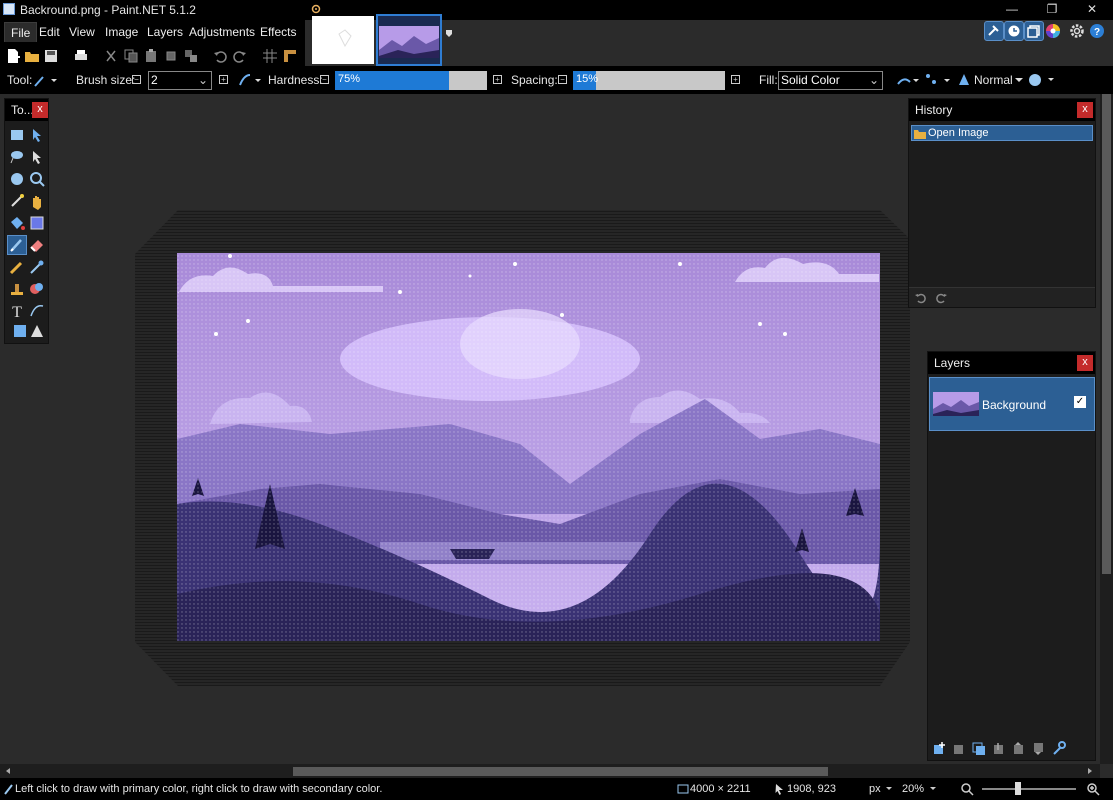 The height and width of the screenshot is (800, 1113). Describe the element at coordinates (1002, 133) in the screenshot. I see `history-item: Open Image` at that location.